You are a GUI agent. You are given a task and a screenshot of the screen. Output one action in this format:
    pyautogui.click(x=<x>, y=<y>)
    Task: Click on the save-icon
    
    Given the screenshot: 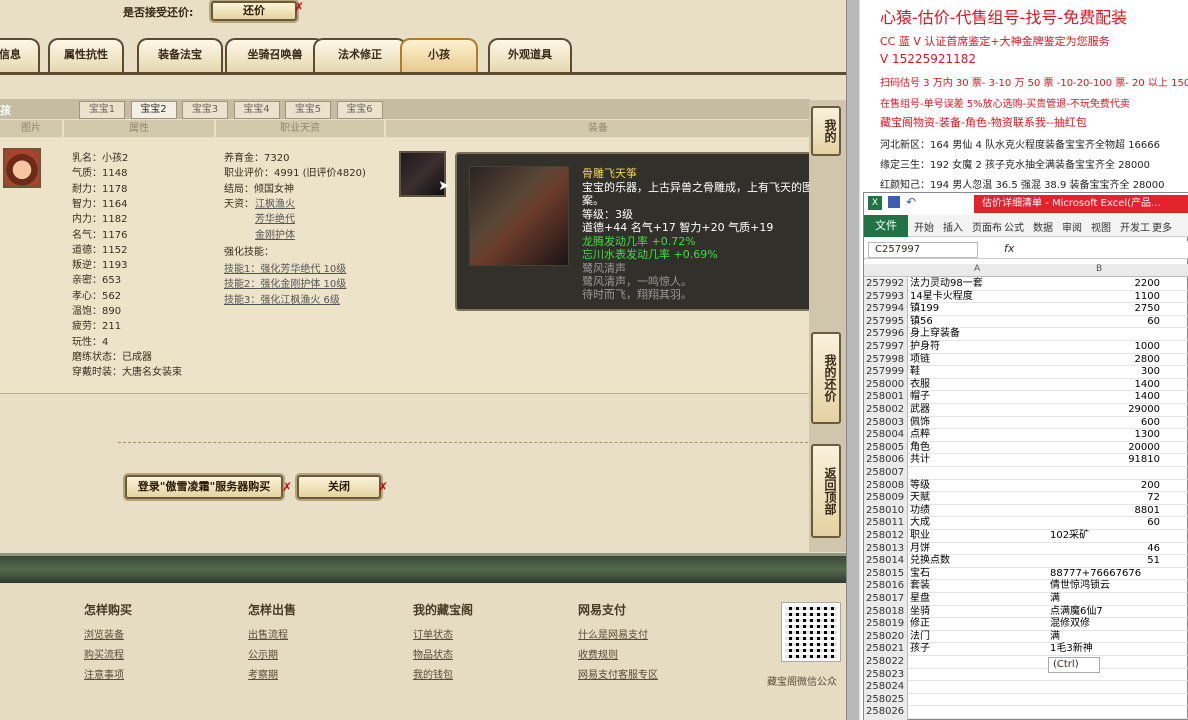 What is the action you would take?
    pyautogui.click(x=894, y=202)
    